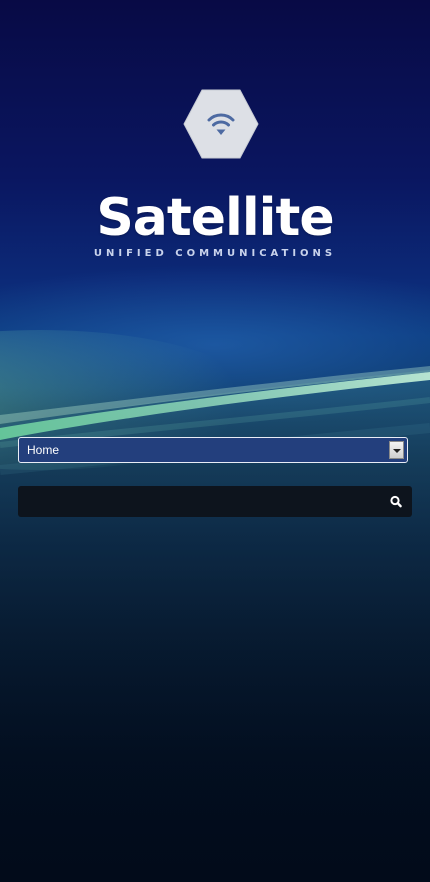  What do you see at coordinates (215, 253) in the screenshot?
I see `brand-tagline: UNIFIED COMMUNICATIONS` at bounding box center [215, 253].